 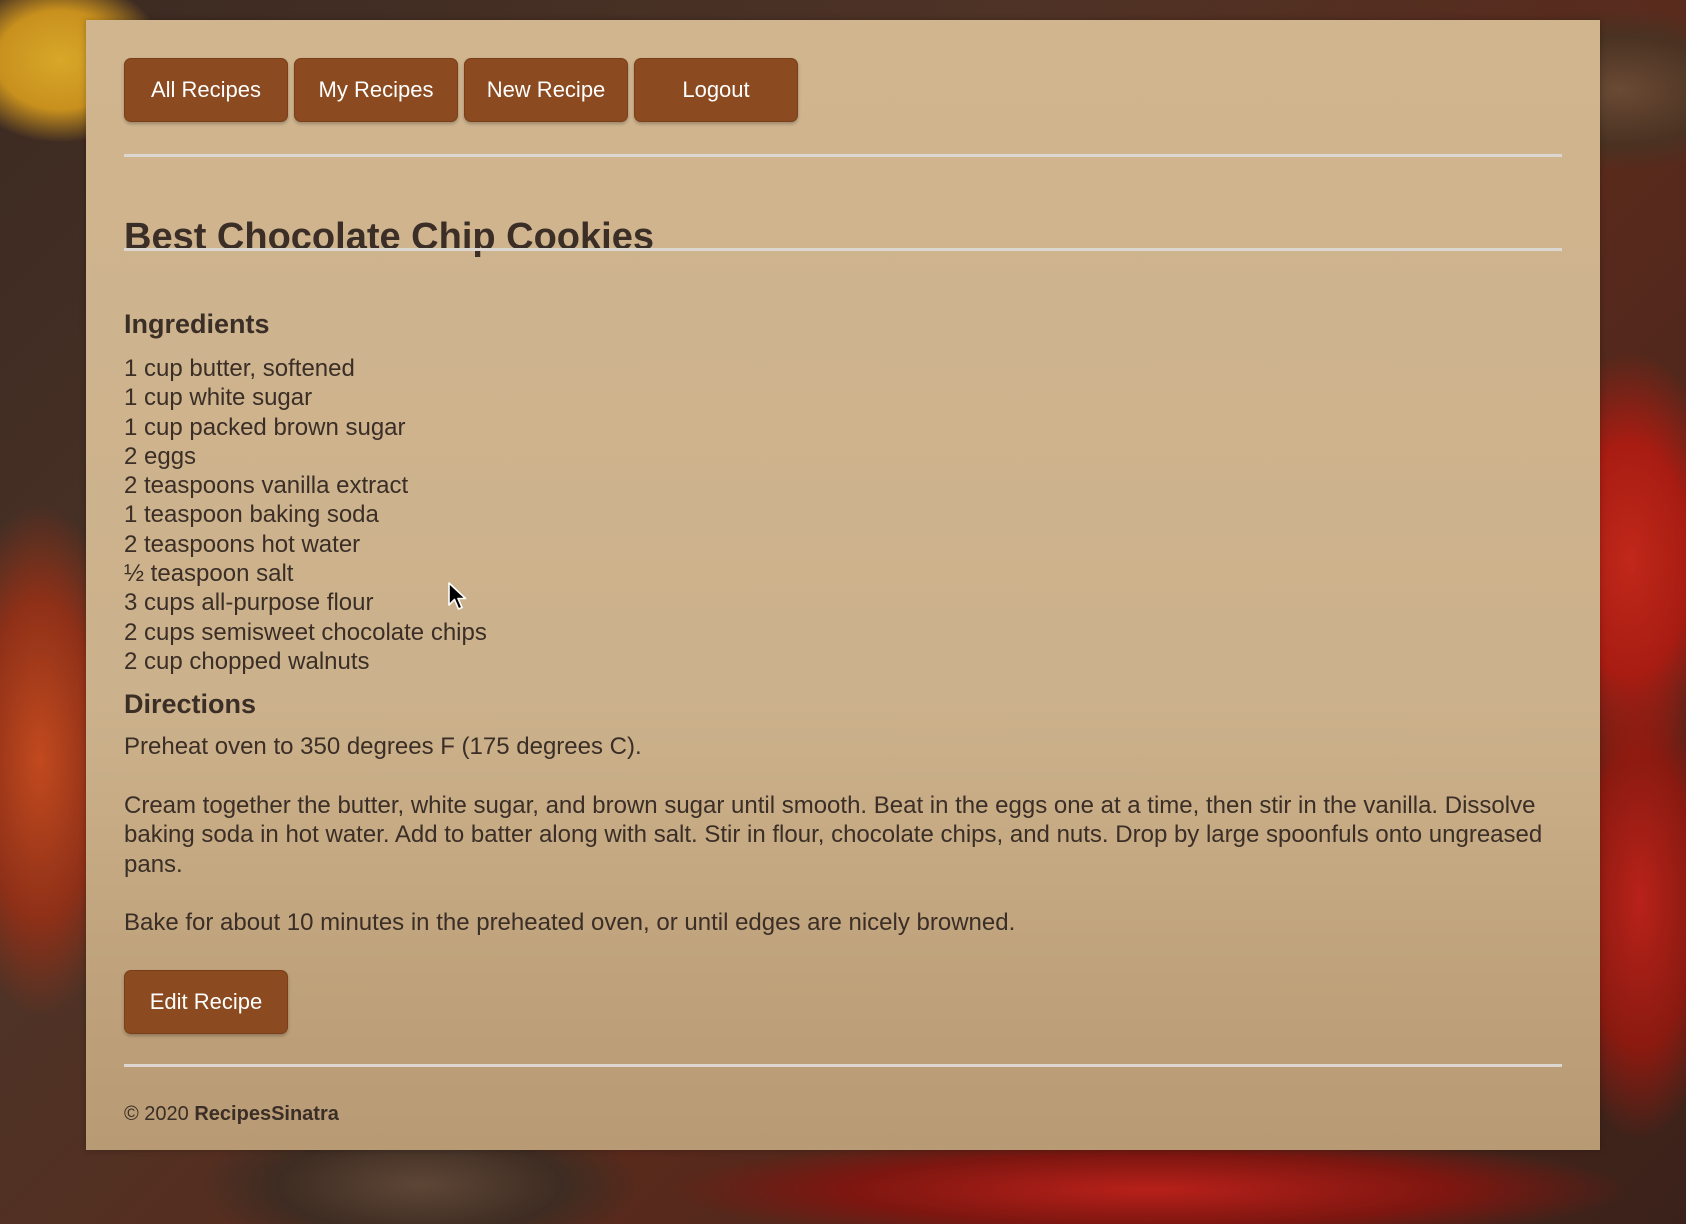 I want to click on all-recipes-button: All Recipes, so click(x=206, y=90).